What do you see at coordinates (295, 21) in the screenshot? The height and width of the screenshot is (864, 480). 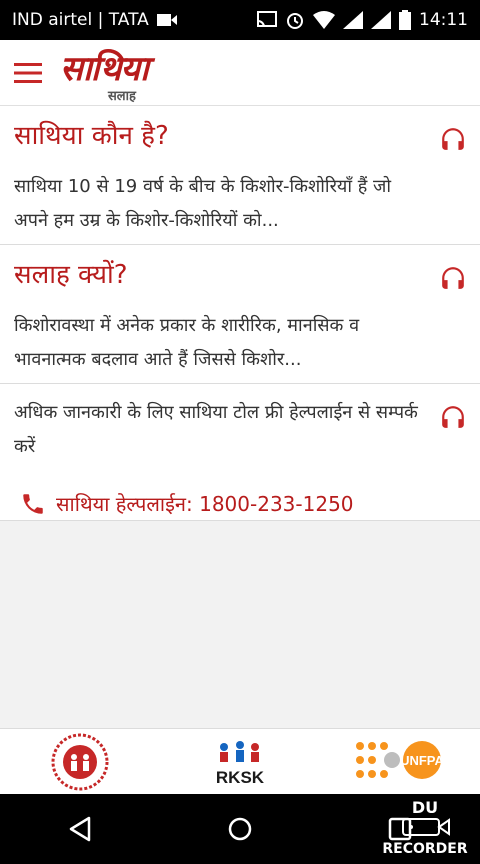 I see `alarm-icon` at bounding box center [295, 21].